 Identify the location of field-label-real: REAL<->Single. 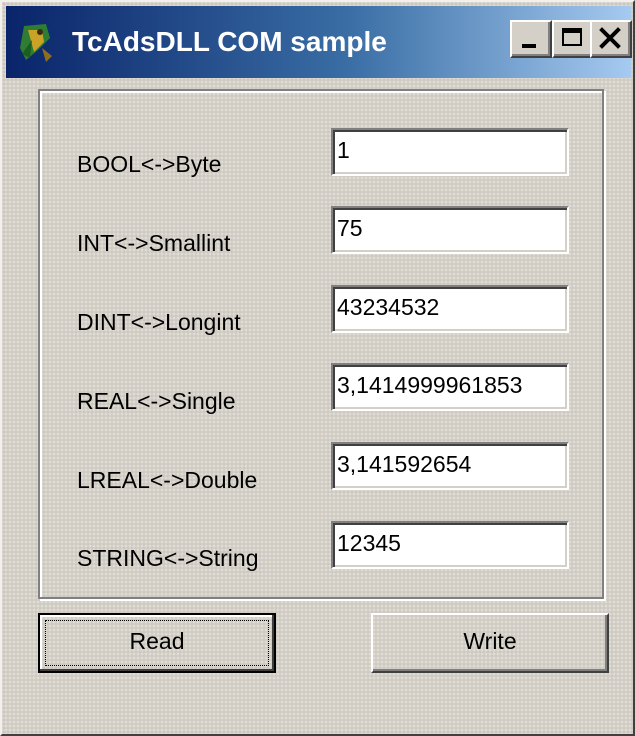
(156, 401).